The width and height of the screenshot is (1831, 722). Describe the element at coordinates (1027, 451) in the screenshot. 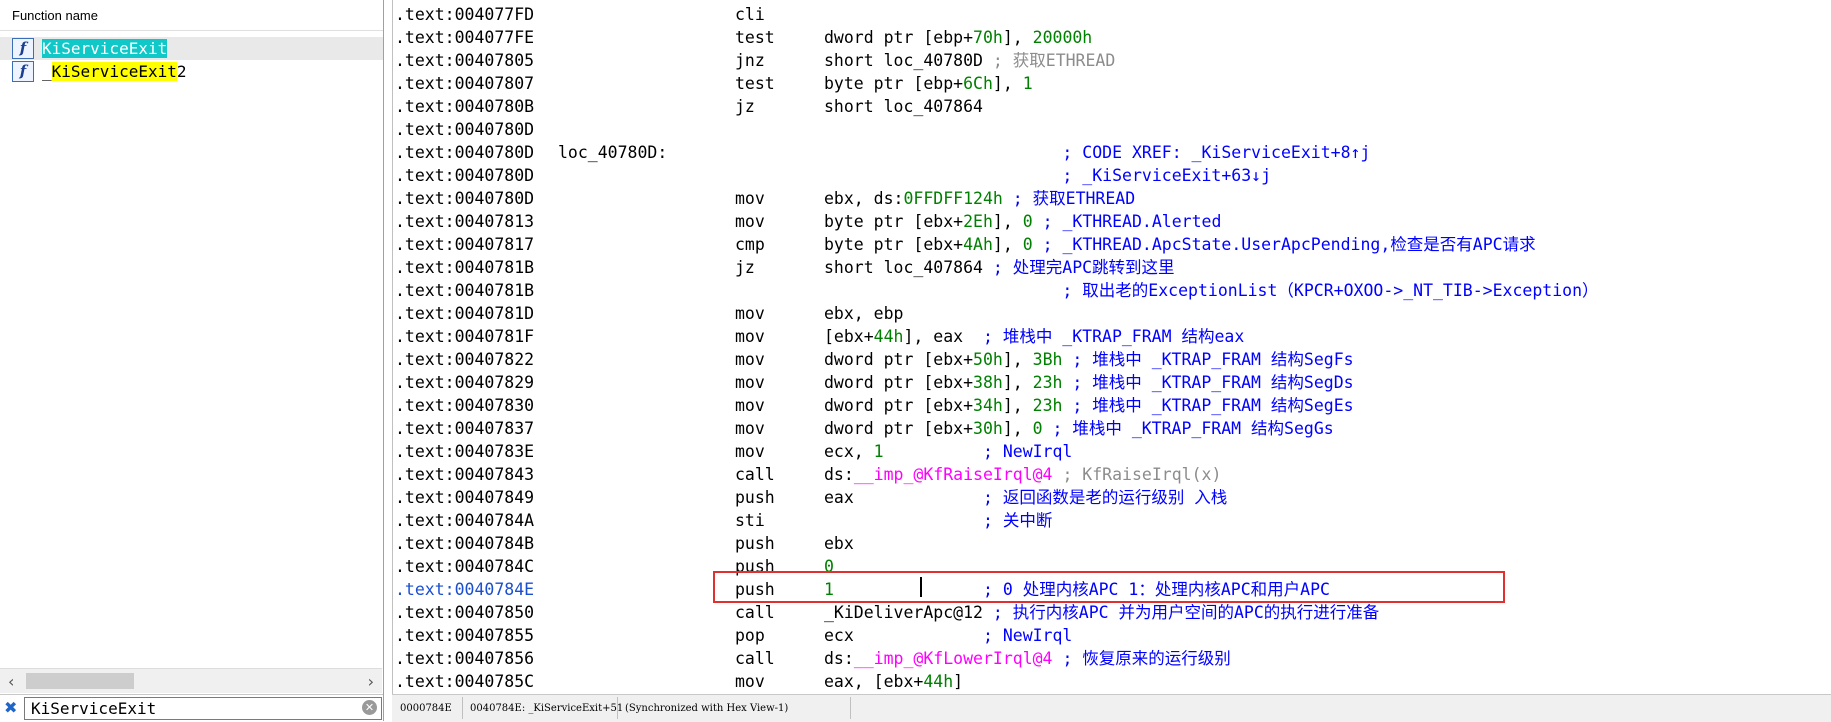

I see `comment: ; NewIrql` at that location.